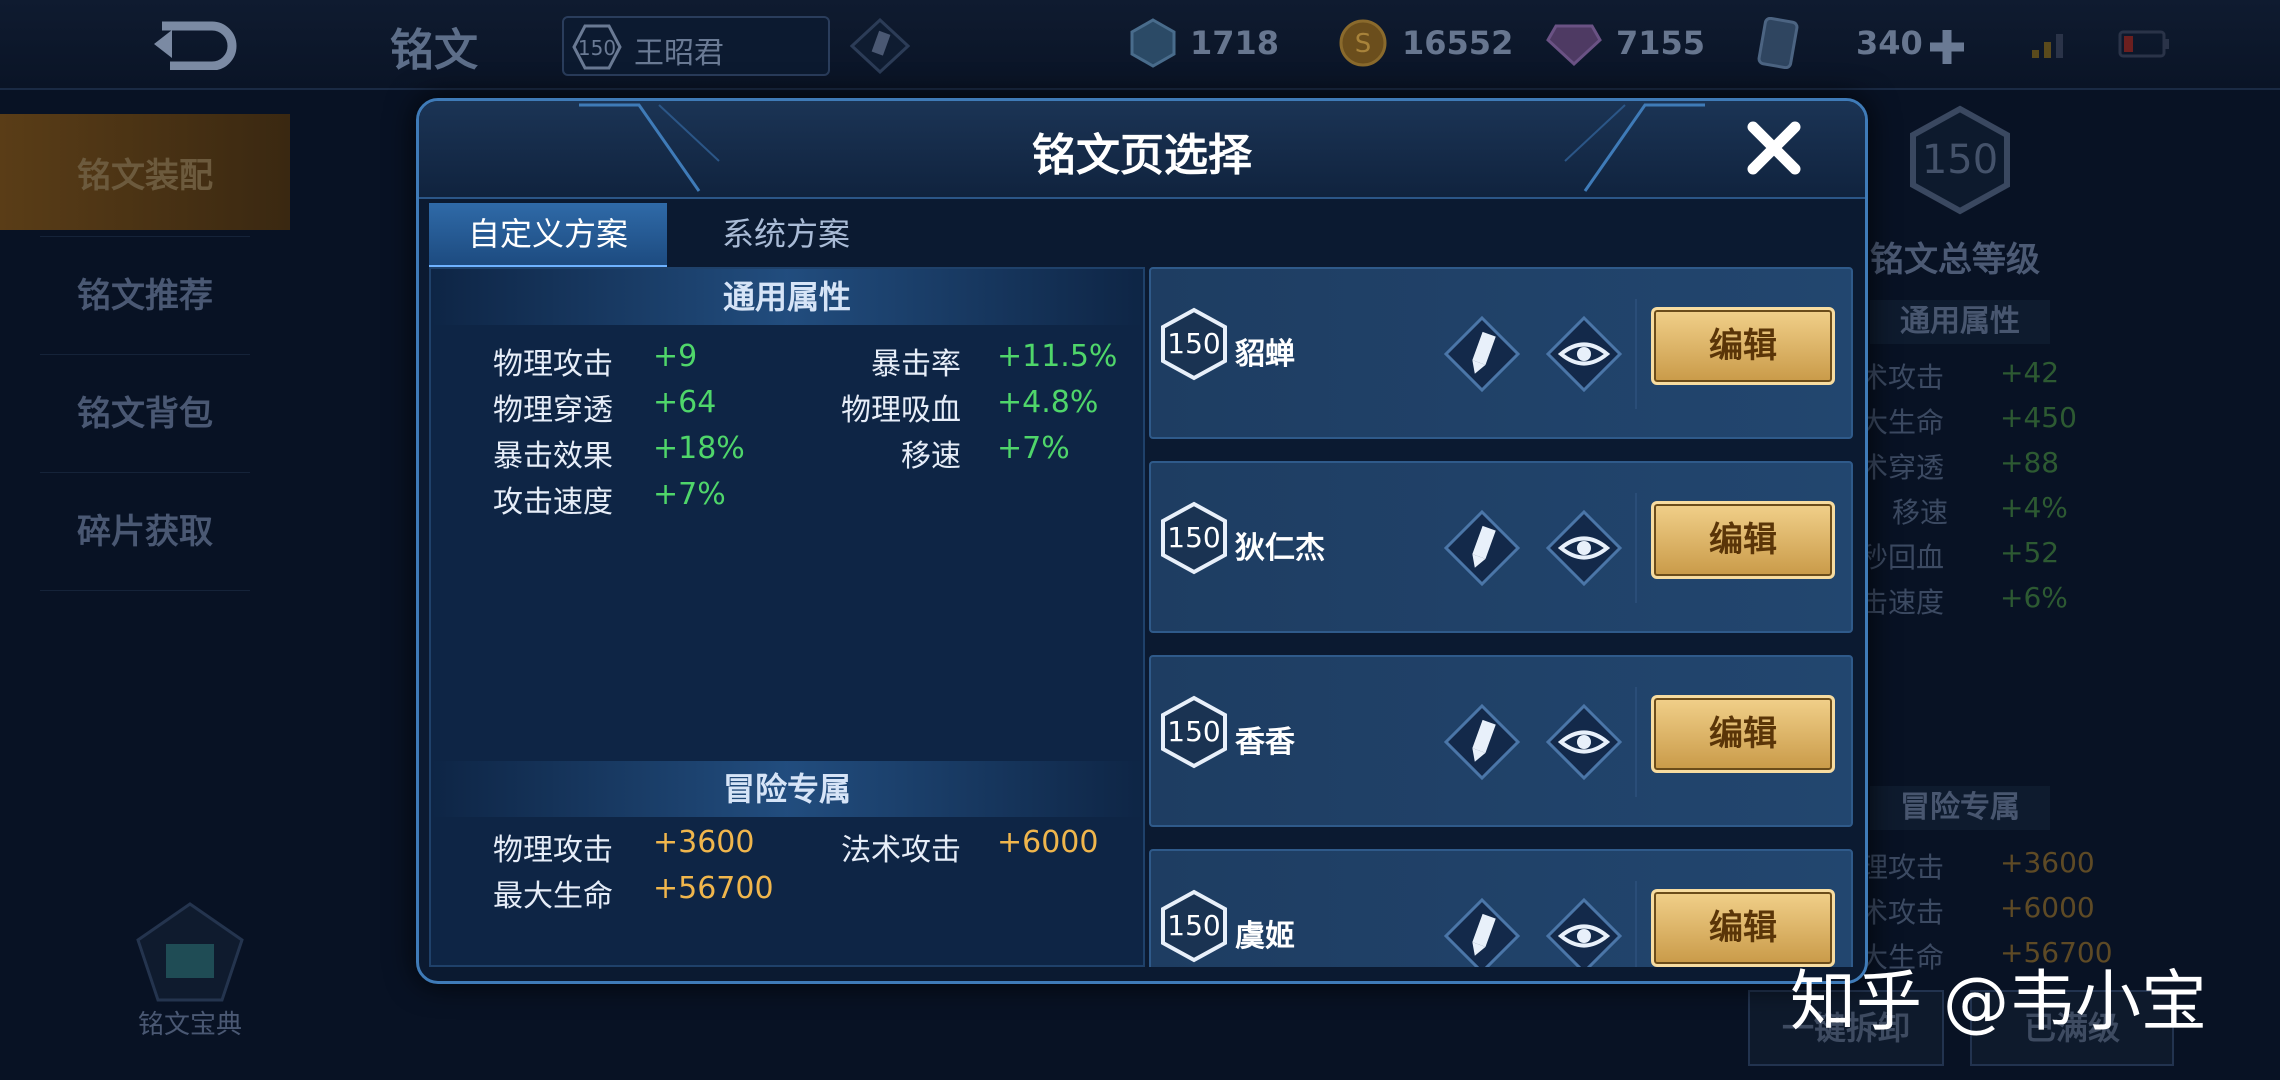  I want to click on right-stat-row: 秒回血 +52, so click(1960, 555).